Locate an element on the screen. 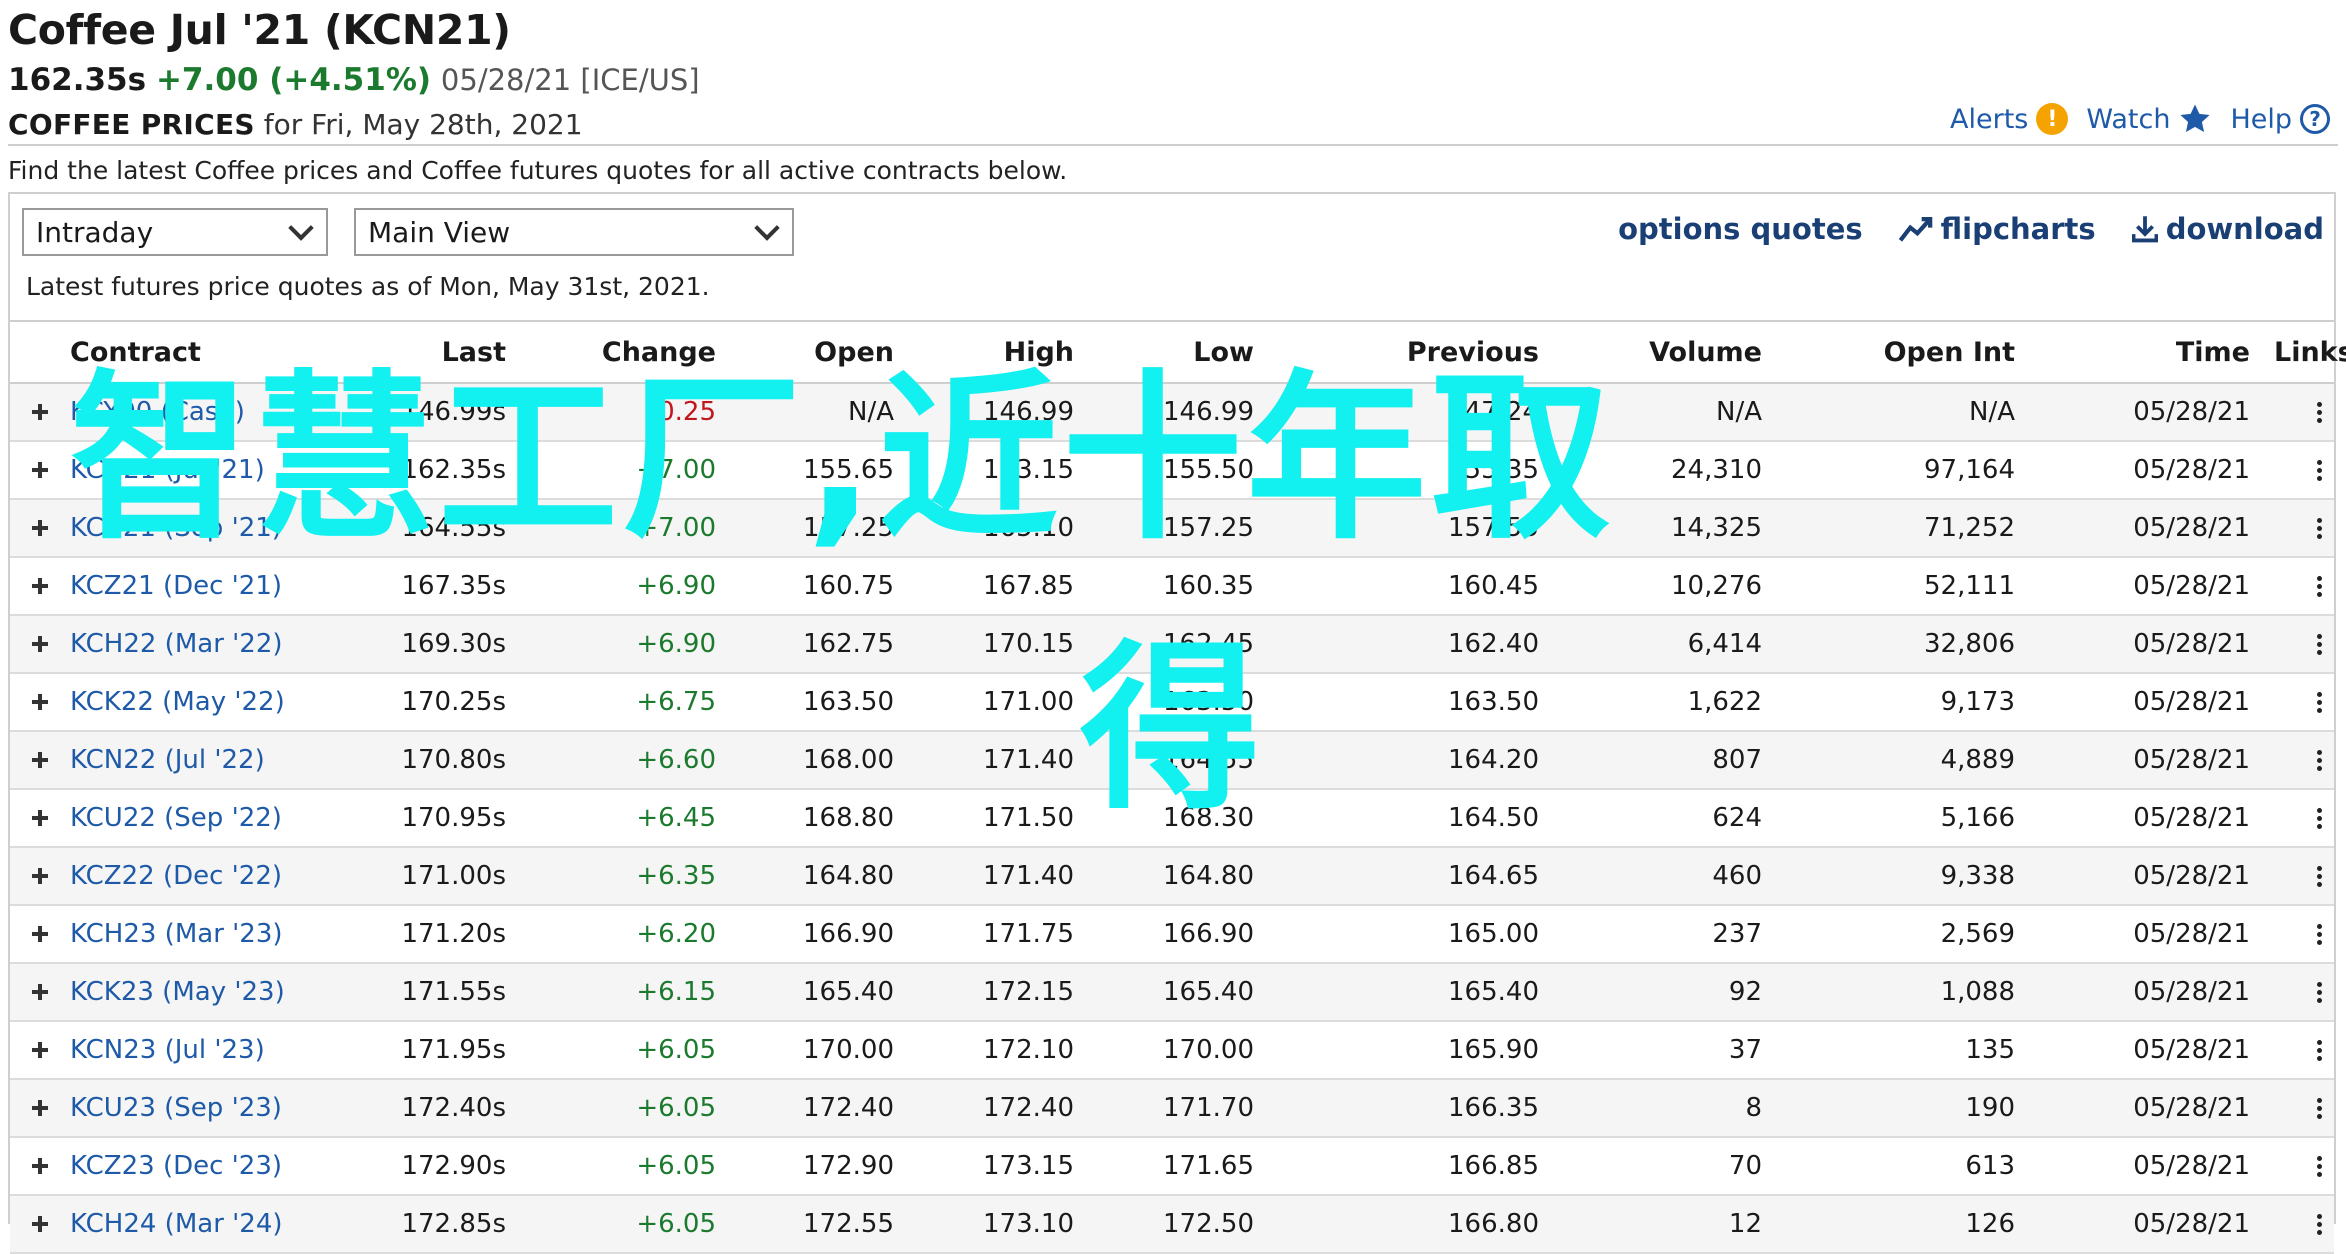  period-select: Intraday is located at coordinates (175, 232).